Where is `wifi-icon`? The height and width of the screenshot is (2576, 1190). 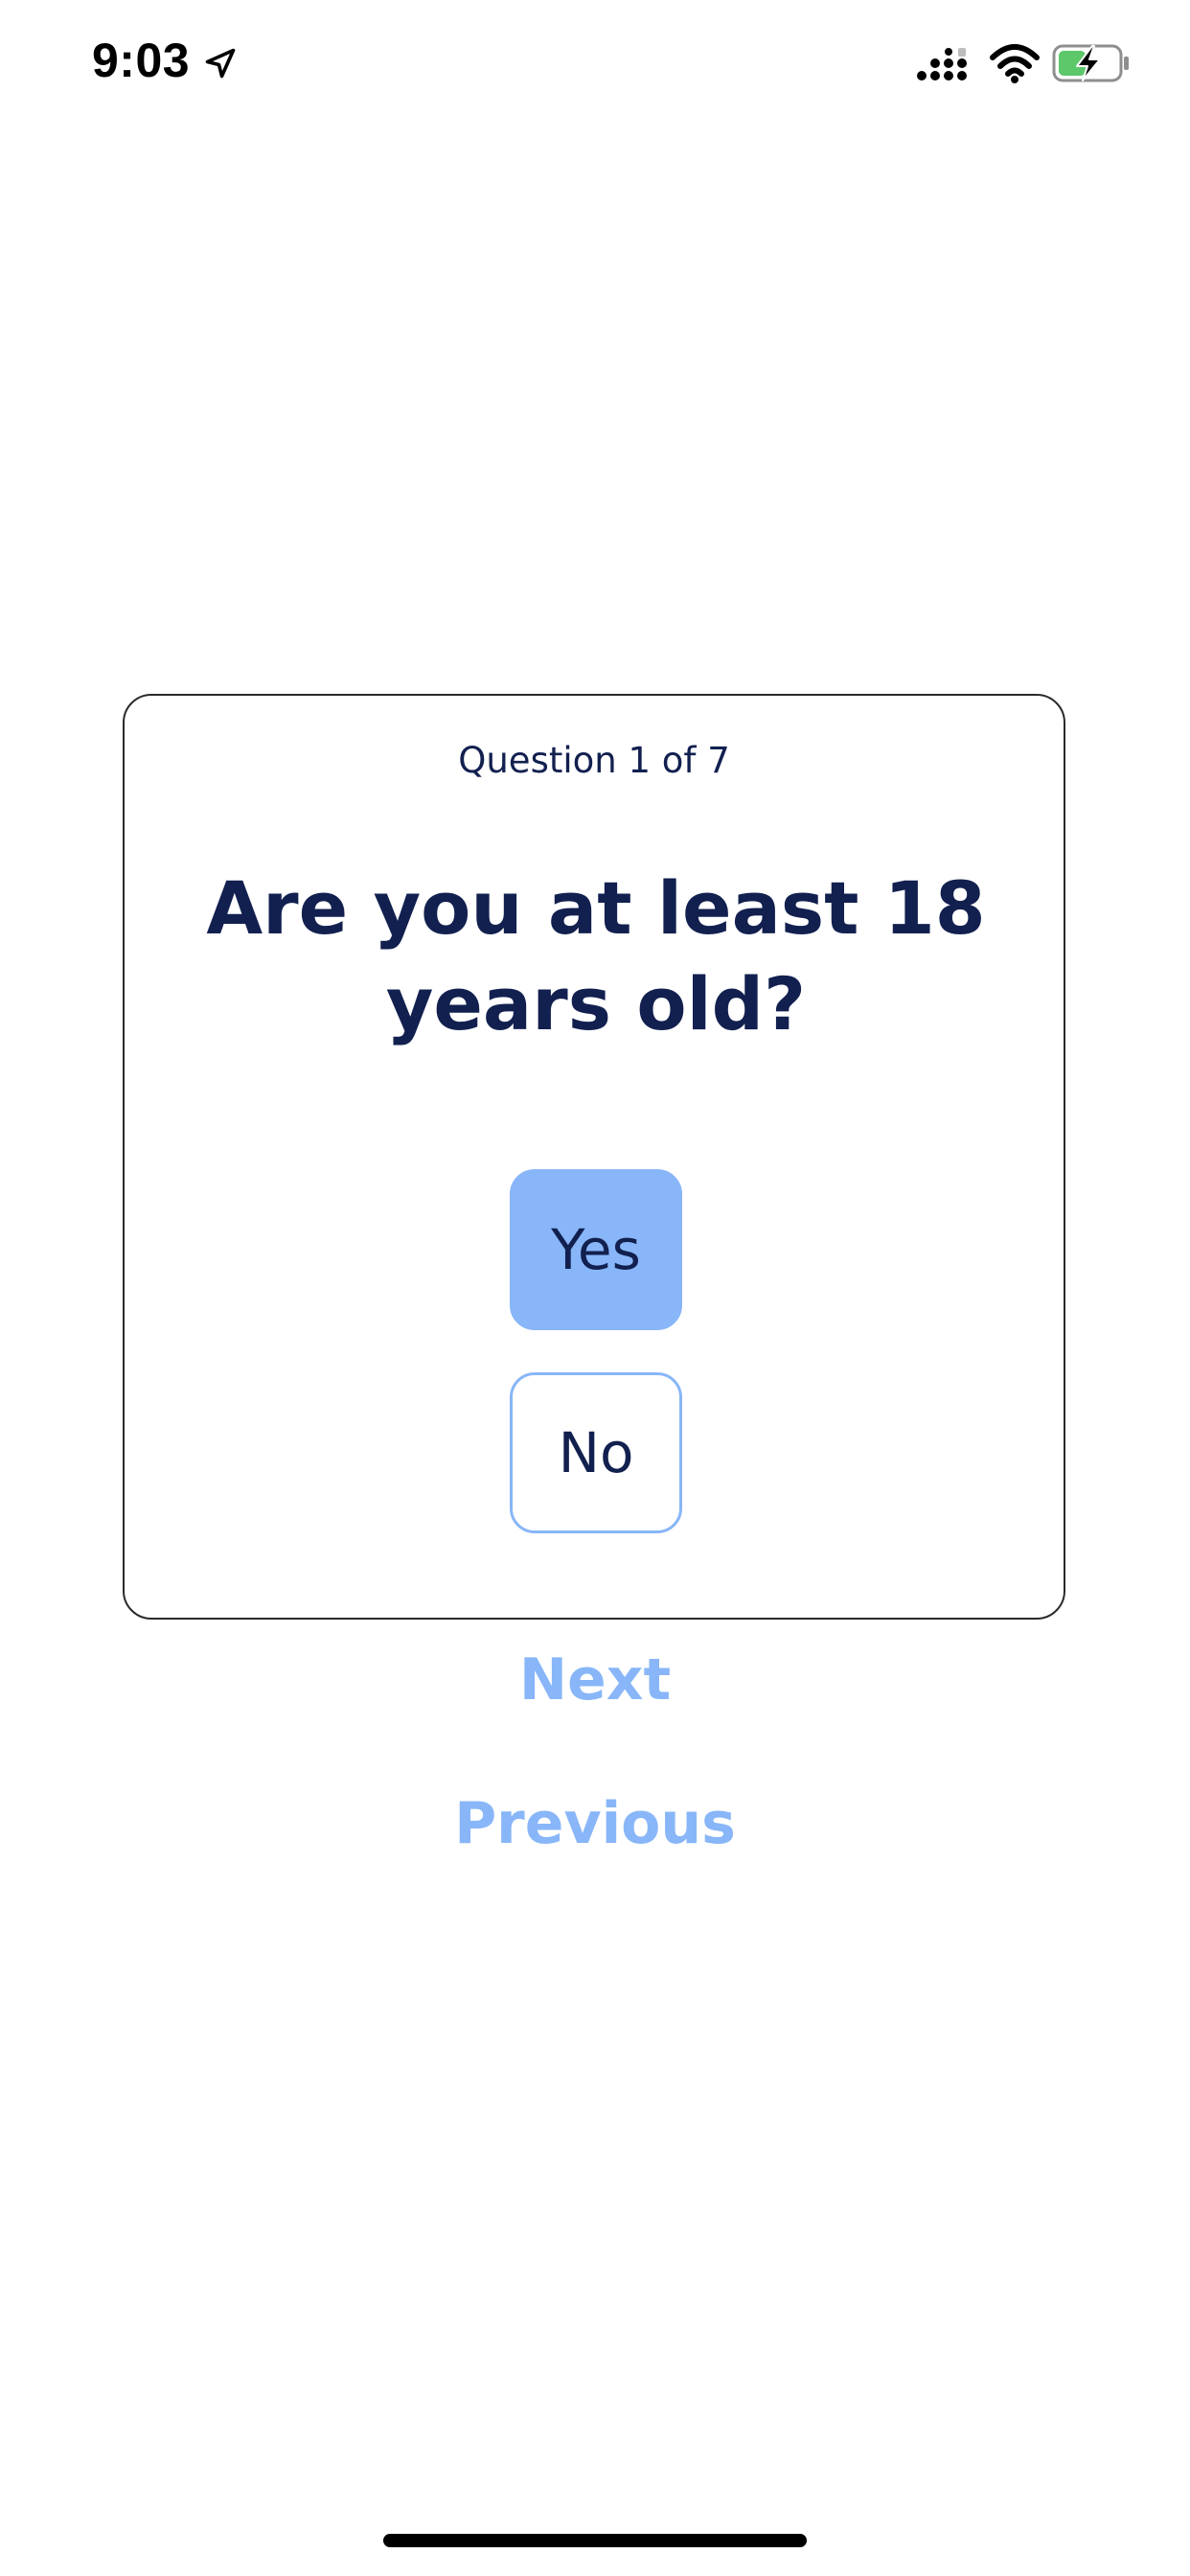
wifi-icon is located at coordinates (1015, 63).